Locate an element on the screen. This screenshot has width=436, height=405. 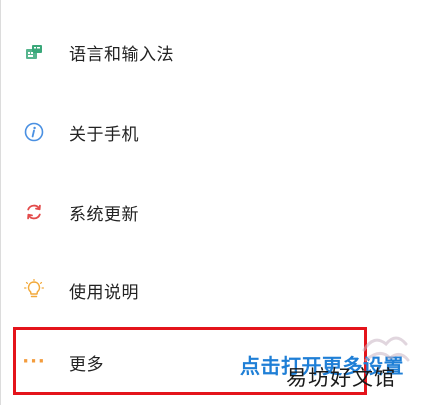
lightbulb-icon is located at coordinates (34, 289).